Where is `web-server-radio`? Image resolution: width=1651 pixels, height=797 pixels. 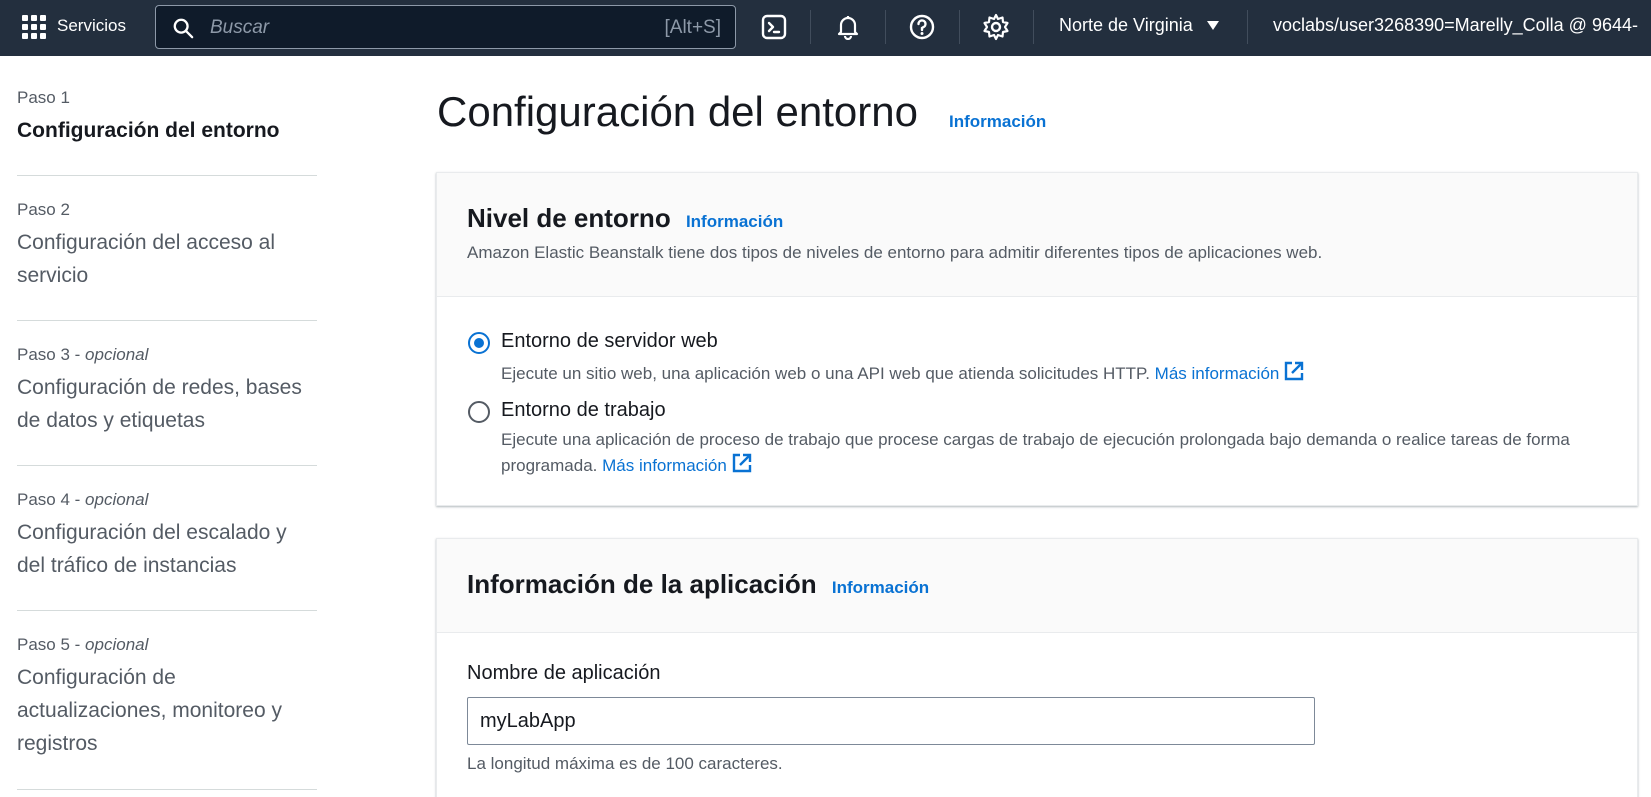 web-server-radio is located at coordinates (479, 343).